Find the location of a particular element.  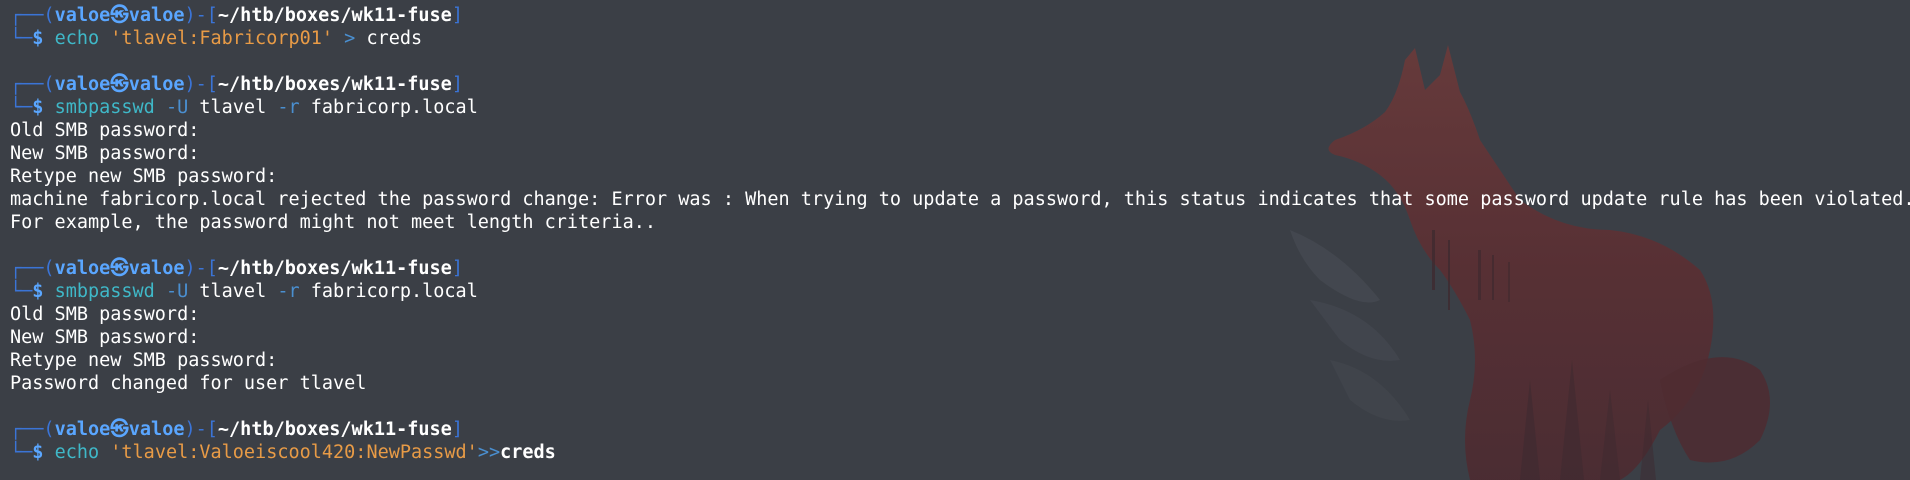

command-string-arg: 'tlavel:Fabricorp01' is located at coordinates (222, 38).